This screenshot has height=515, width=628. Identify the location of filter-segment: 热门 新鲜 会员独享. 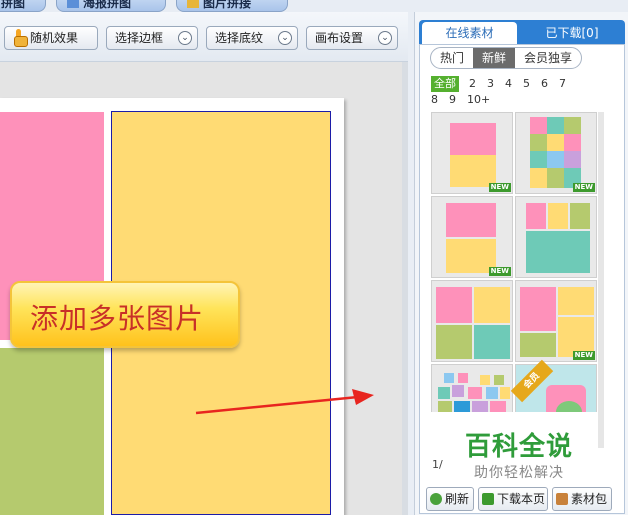
(506, 58).